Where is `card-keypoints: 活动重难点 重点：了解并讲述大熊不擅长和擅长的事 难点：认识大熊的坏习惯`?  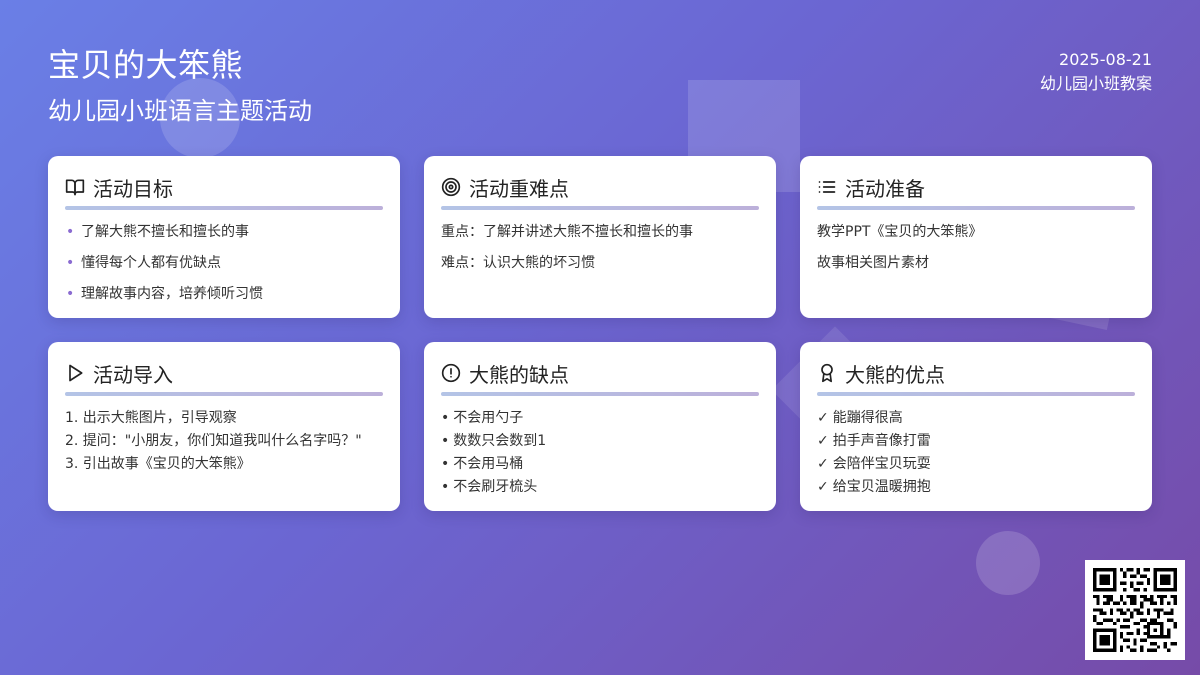
card-keypoints: 活动重难点 重点：了解并讲述大熊不擅长和擅长的事 难点：认识大熊的坏习惯 is located at coordinates (600, 237).